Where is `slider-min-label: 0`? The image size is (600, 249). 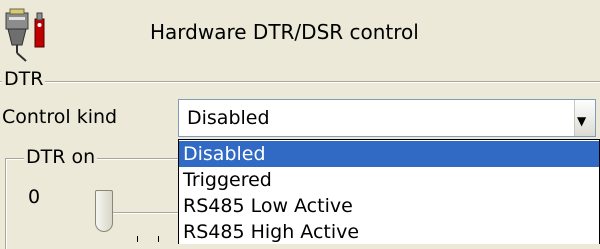 slider-min-label: 0 is located at coordinates (34, 197).